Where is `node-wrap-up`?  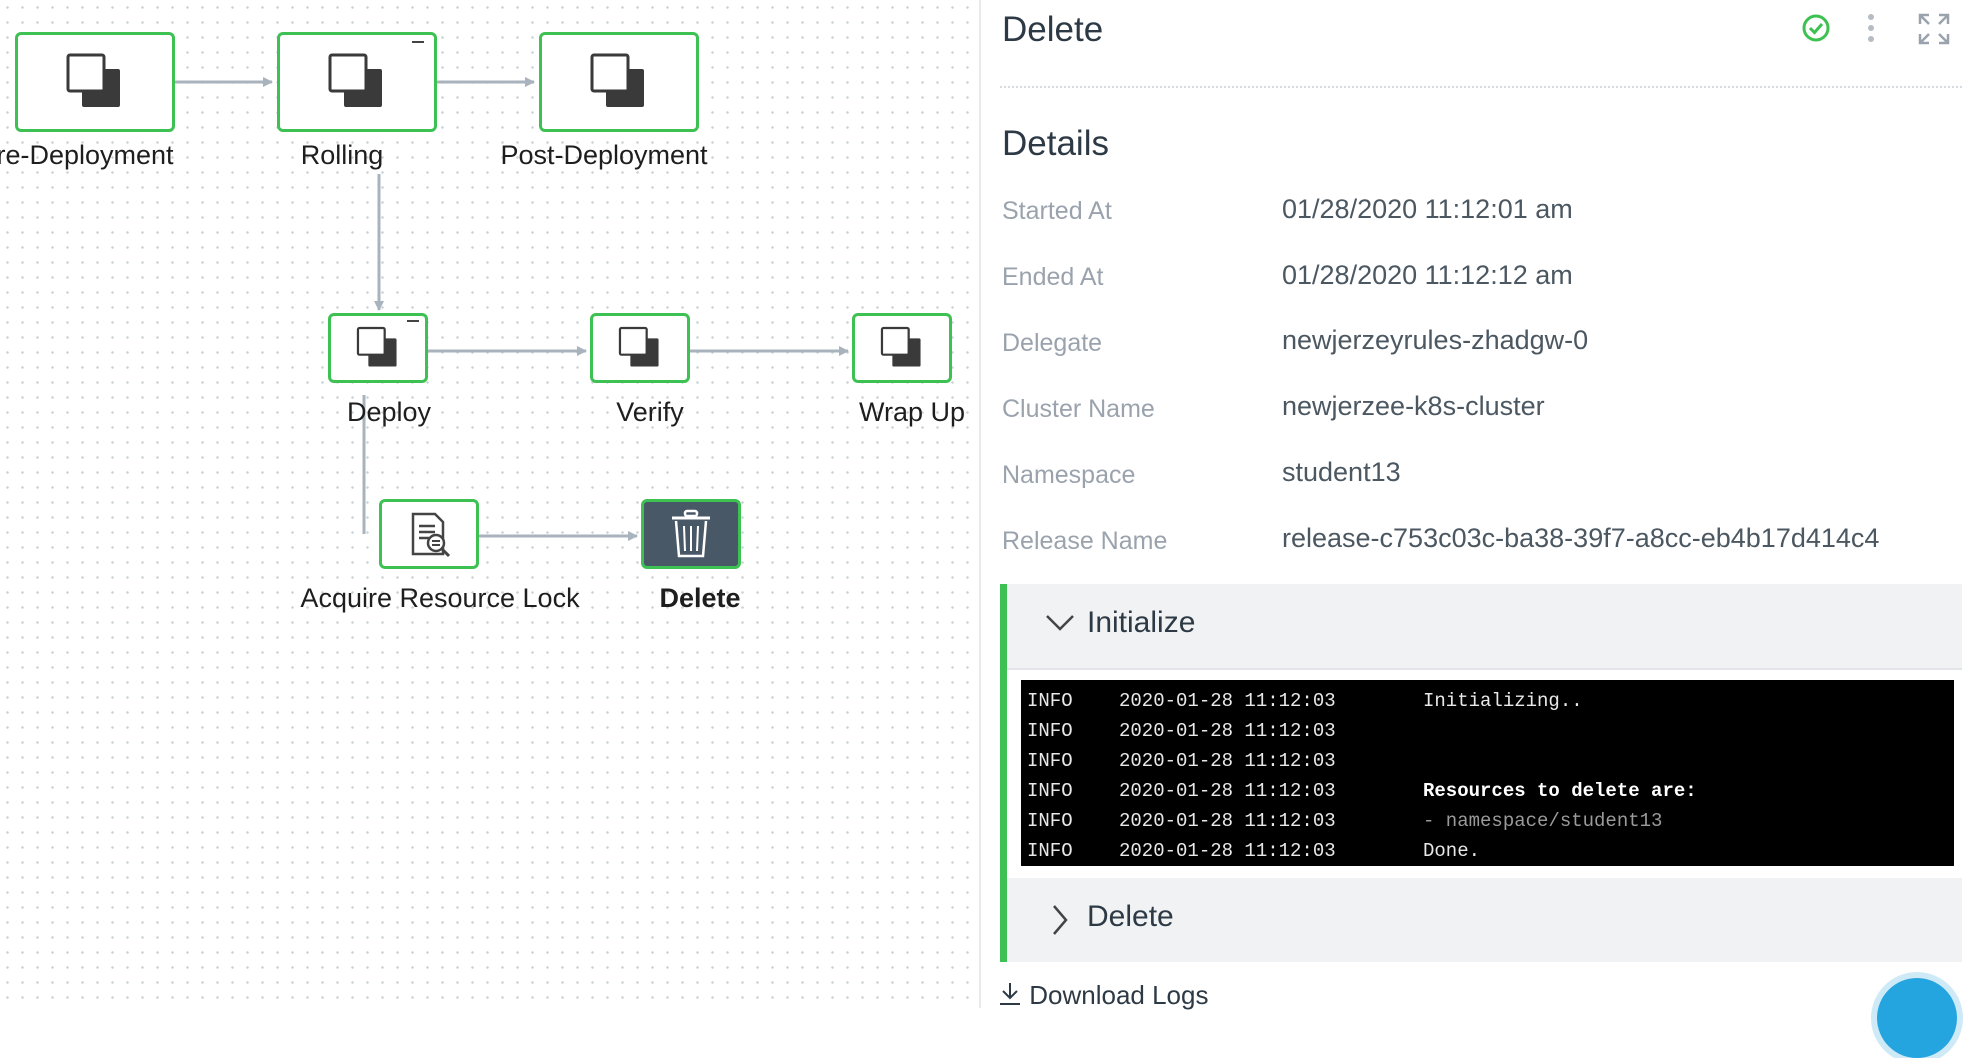
node-wrap-up is located at coordinates (902, 348).